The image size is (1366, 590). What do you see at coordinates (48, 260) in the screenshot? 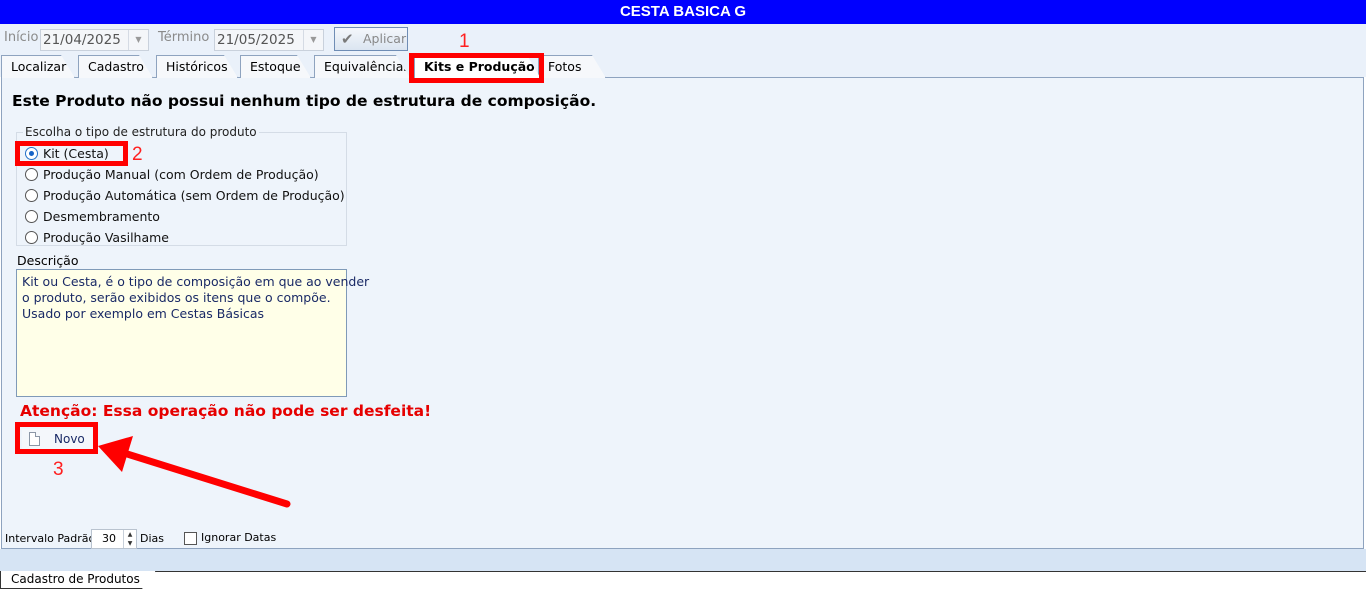
I see `descricao-label: Descrição` at bounding box center [48, 260].